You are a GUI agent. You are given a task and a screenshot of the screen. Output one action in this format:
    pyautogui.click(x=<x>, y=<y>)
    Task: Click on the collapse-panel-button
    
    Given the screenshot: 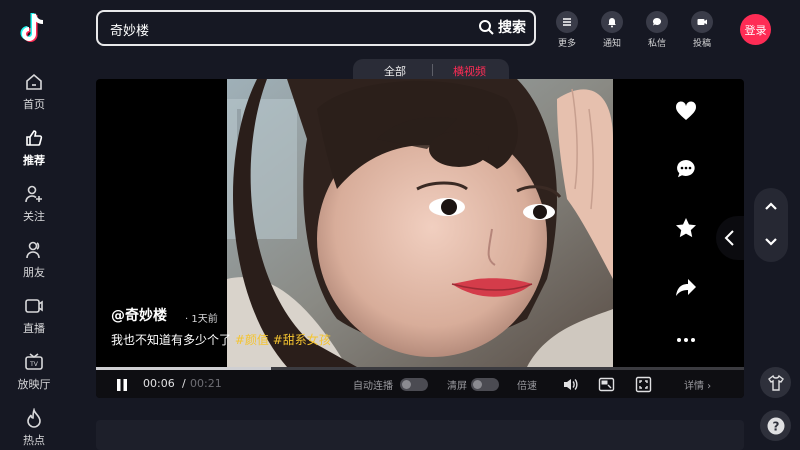 What is the action you would take?
    pyautogui.click(x=730, y=238)
    